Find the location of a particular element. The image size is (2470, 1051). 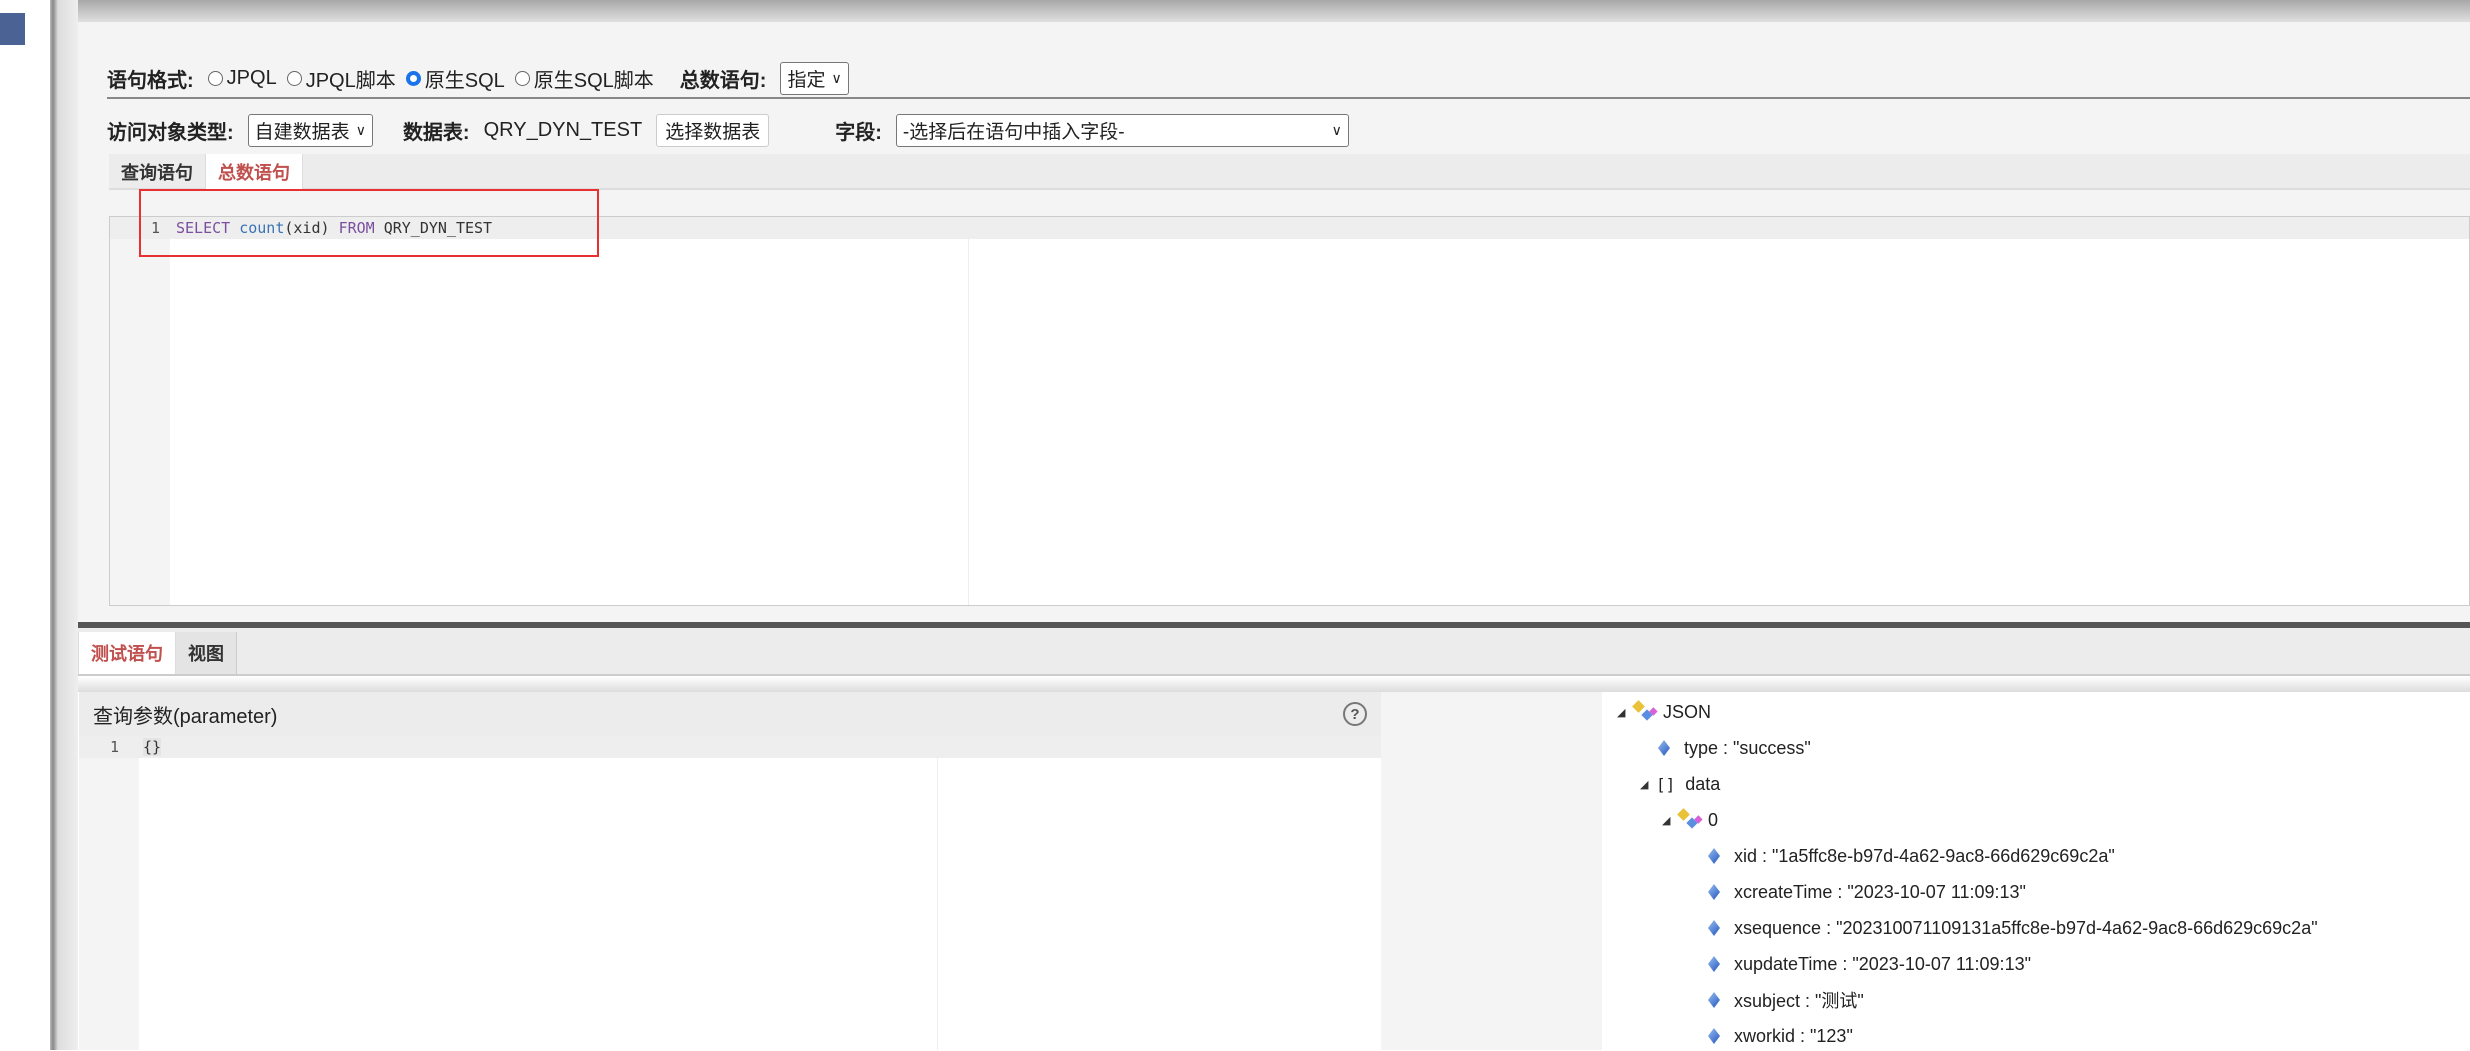

left-sidebar is located at coordinates (25, 525).